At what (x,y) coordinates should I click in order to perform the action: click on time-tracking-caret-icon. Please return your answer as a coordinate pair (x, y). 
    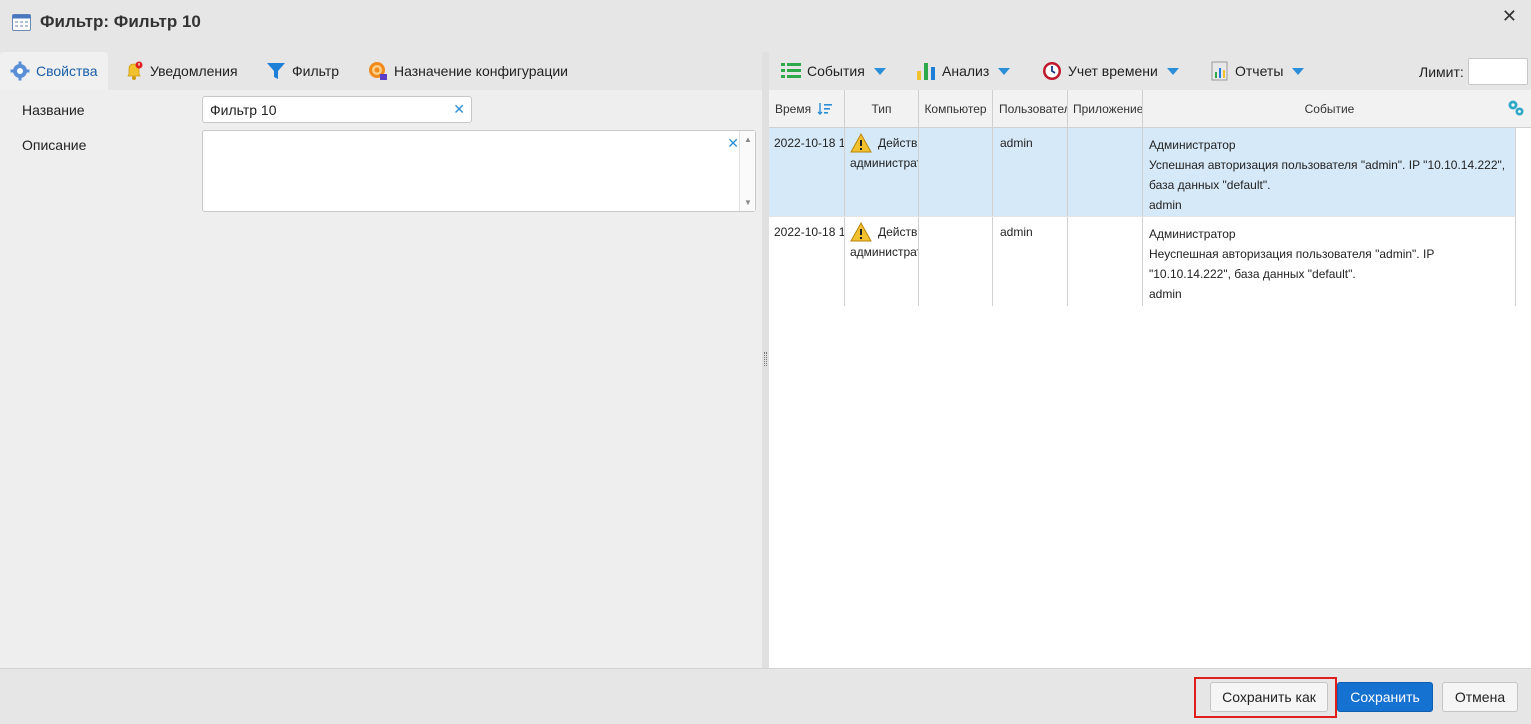
    Looking at the image, I should click on (1172, 71).